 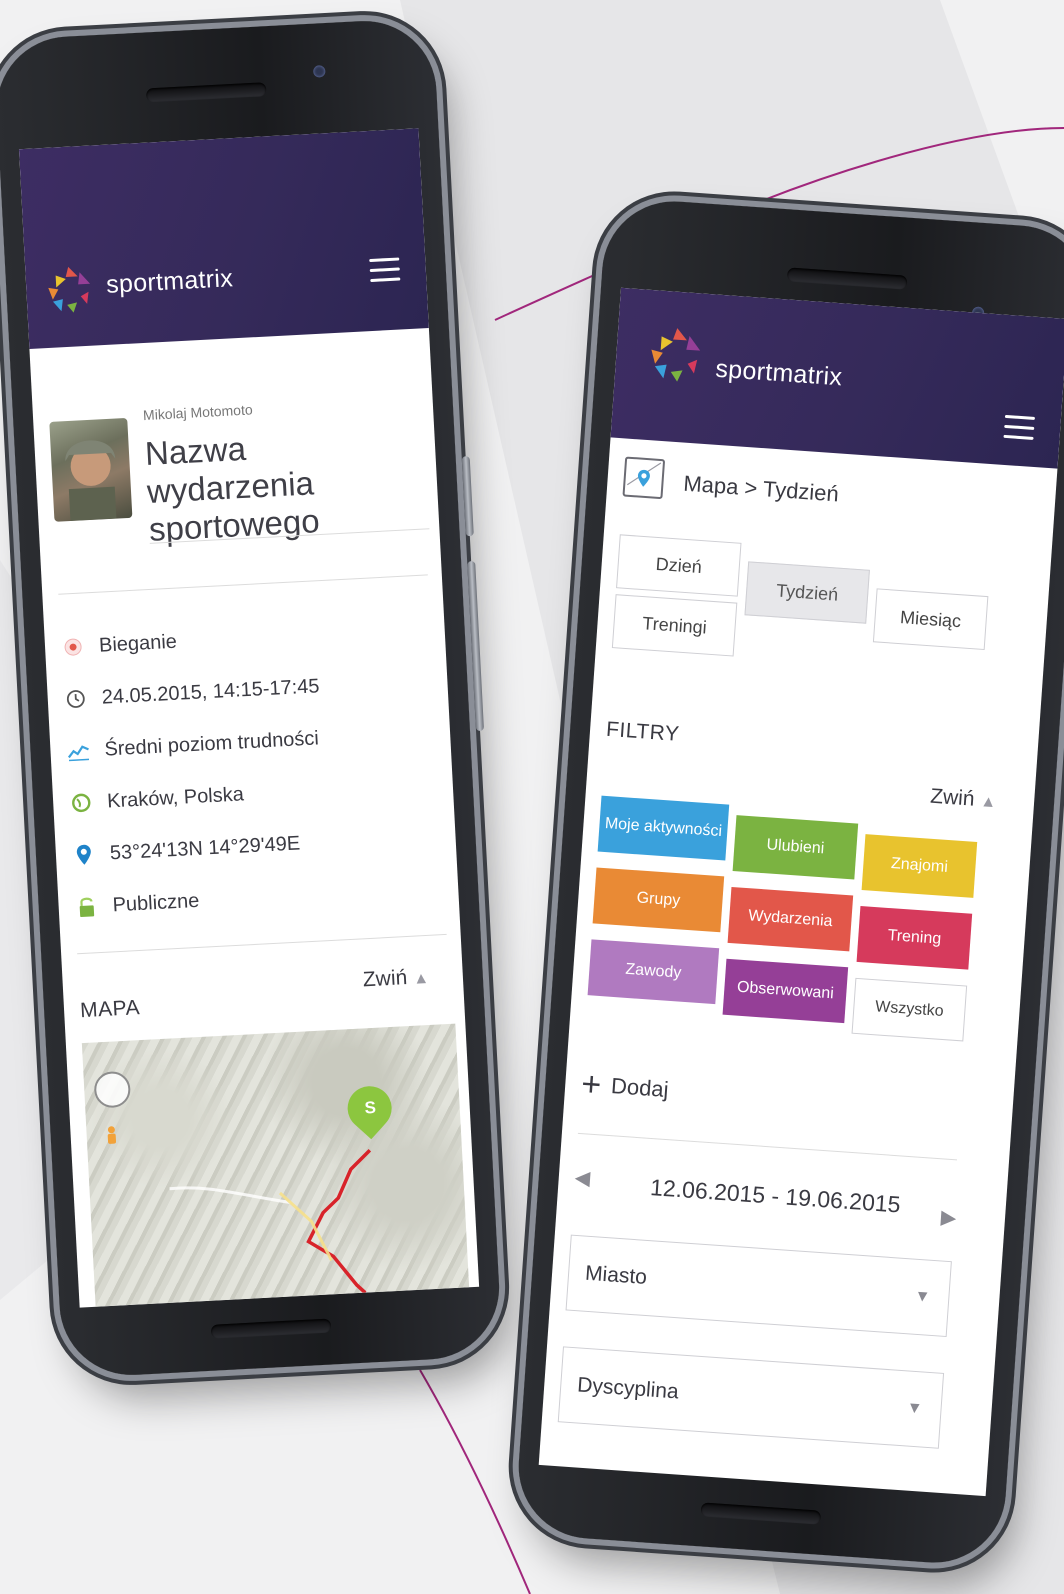 I want to click on map-collapse-label: Zwiń, so click(x=385, y=979).